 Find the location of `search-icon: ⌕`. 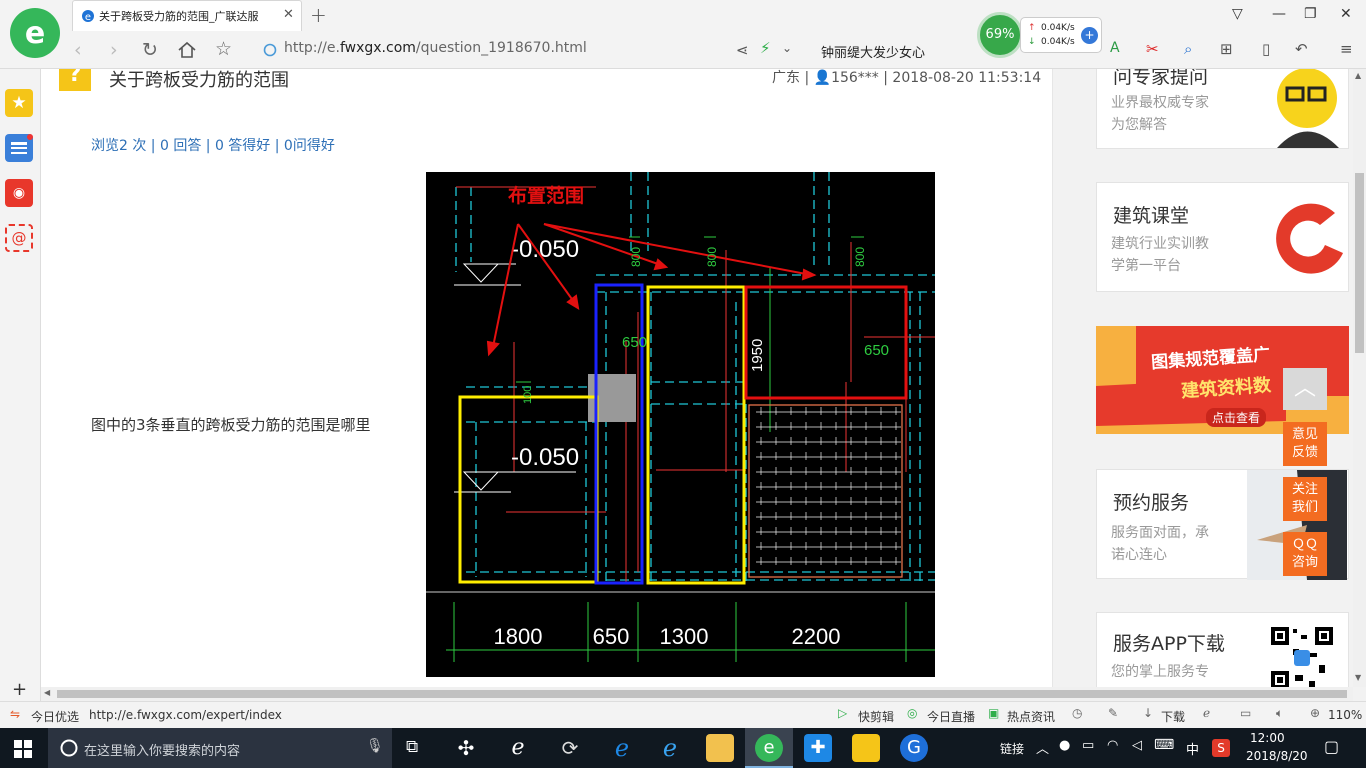

search-icon: ⌕ is located at coordinates (1188, 49).